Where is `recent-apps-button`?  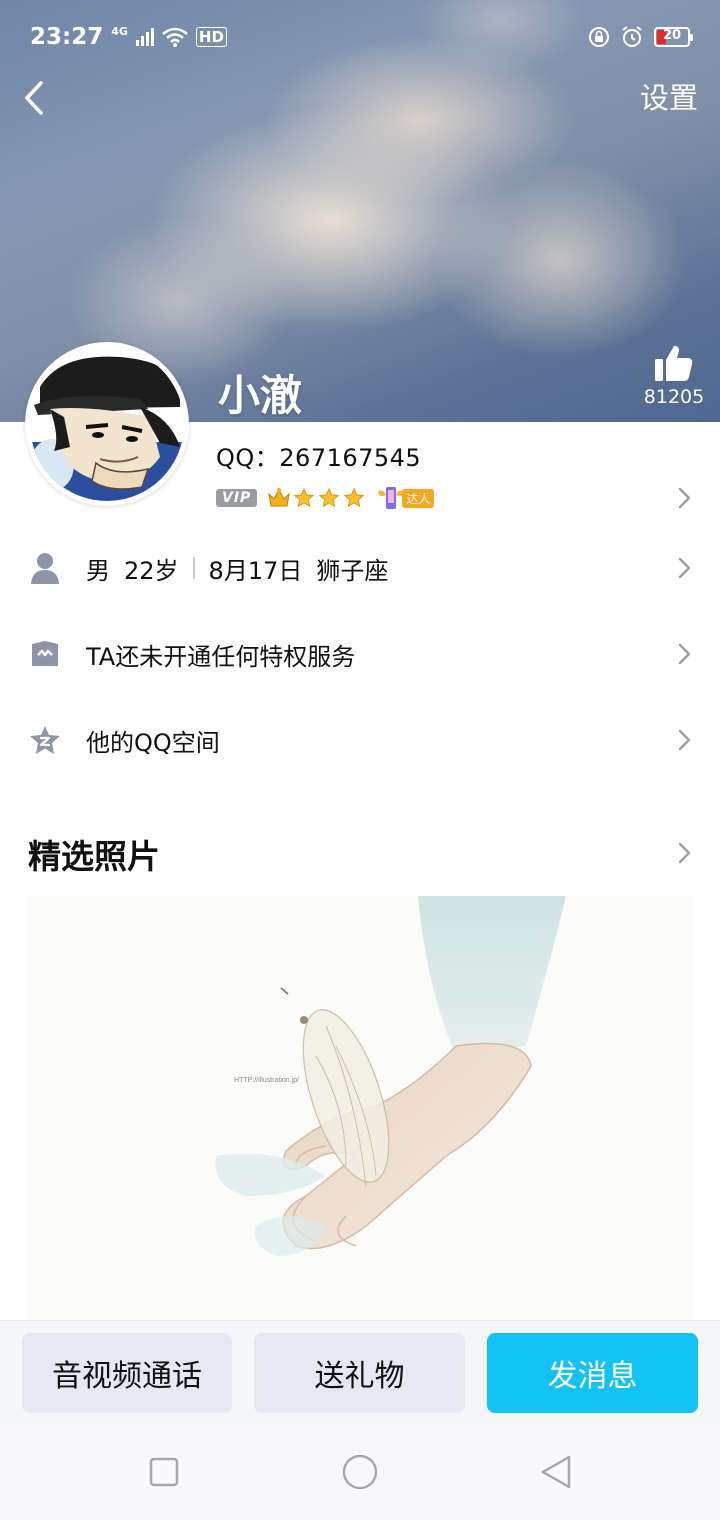
recent-apps-button is located at coordinates (164, 1472).